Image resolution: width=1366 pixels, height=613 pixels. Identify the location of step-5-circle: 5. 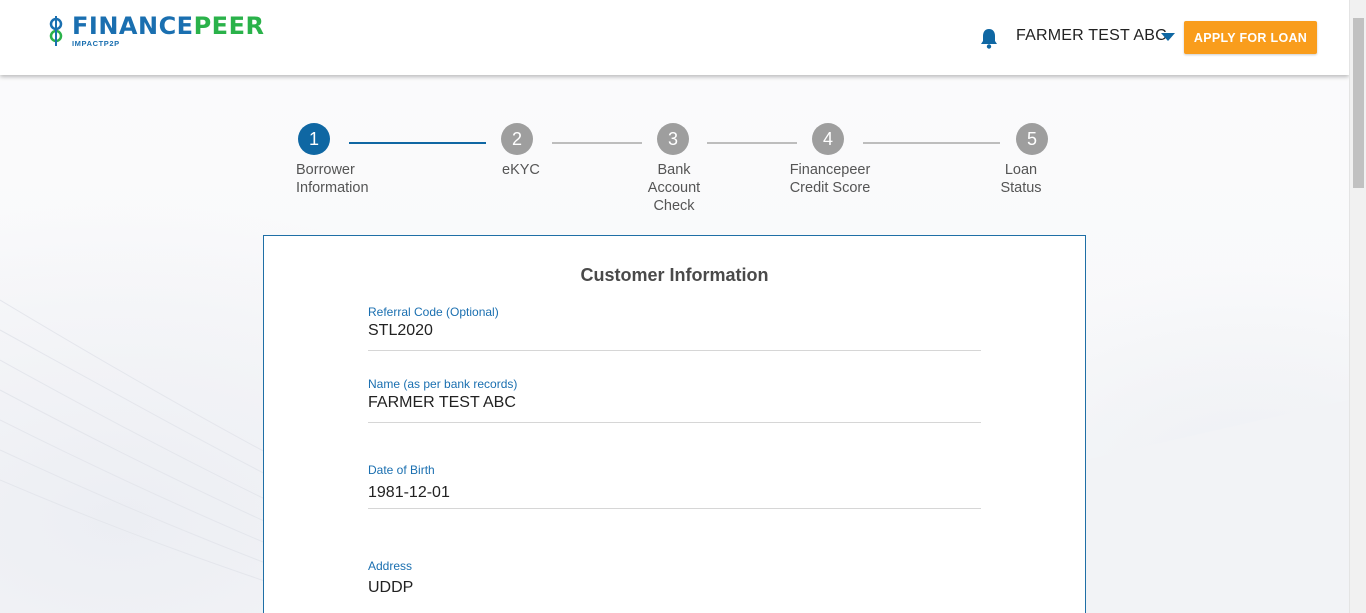
(1032, 139).